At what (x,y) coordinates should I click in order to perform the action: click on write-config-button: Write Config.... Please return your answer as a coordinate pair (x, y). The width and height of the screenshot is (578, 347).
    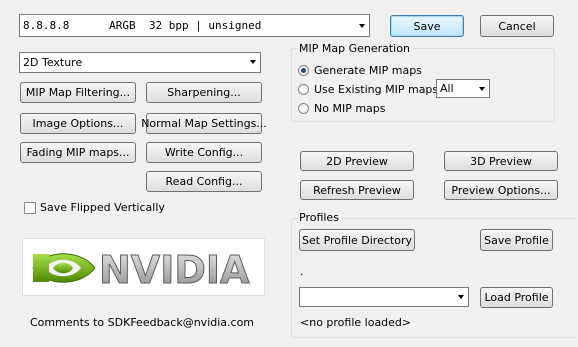
    Looking at the image, I should click on (204, 152).